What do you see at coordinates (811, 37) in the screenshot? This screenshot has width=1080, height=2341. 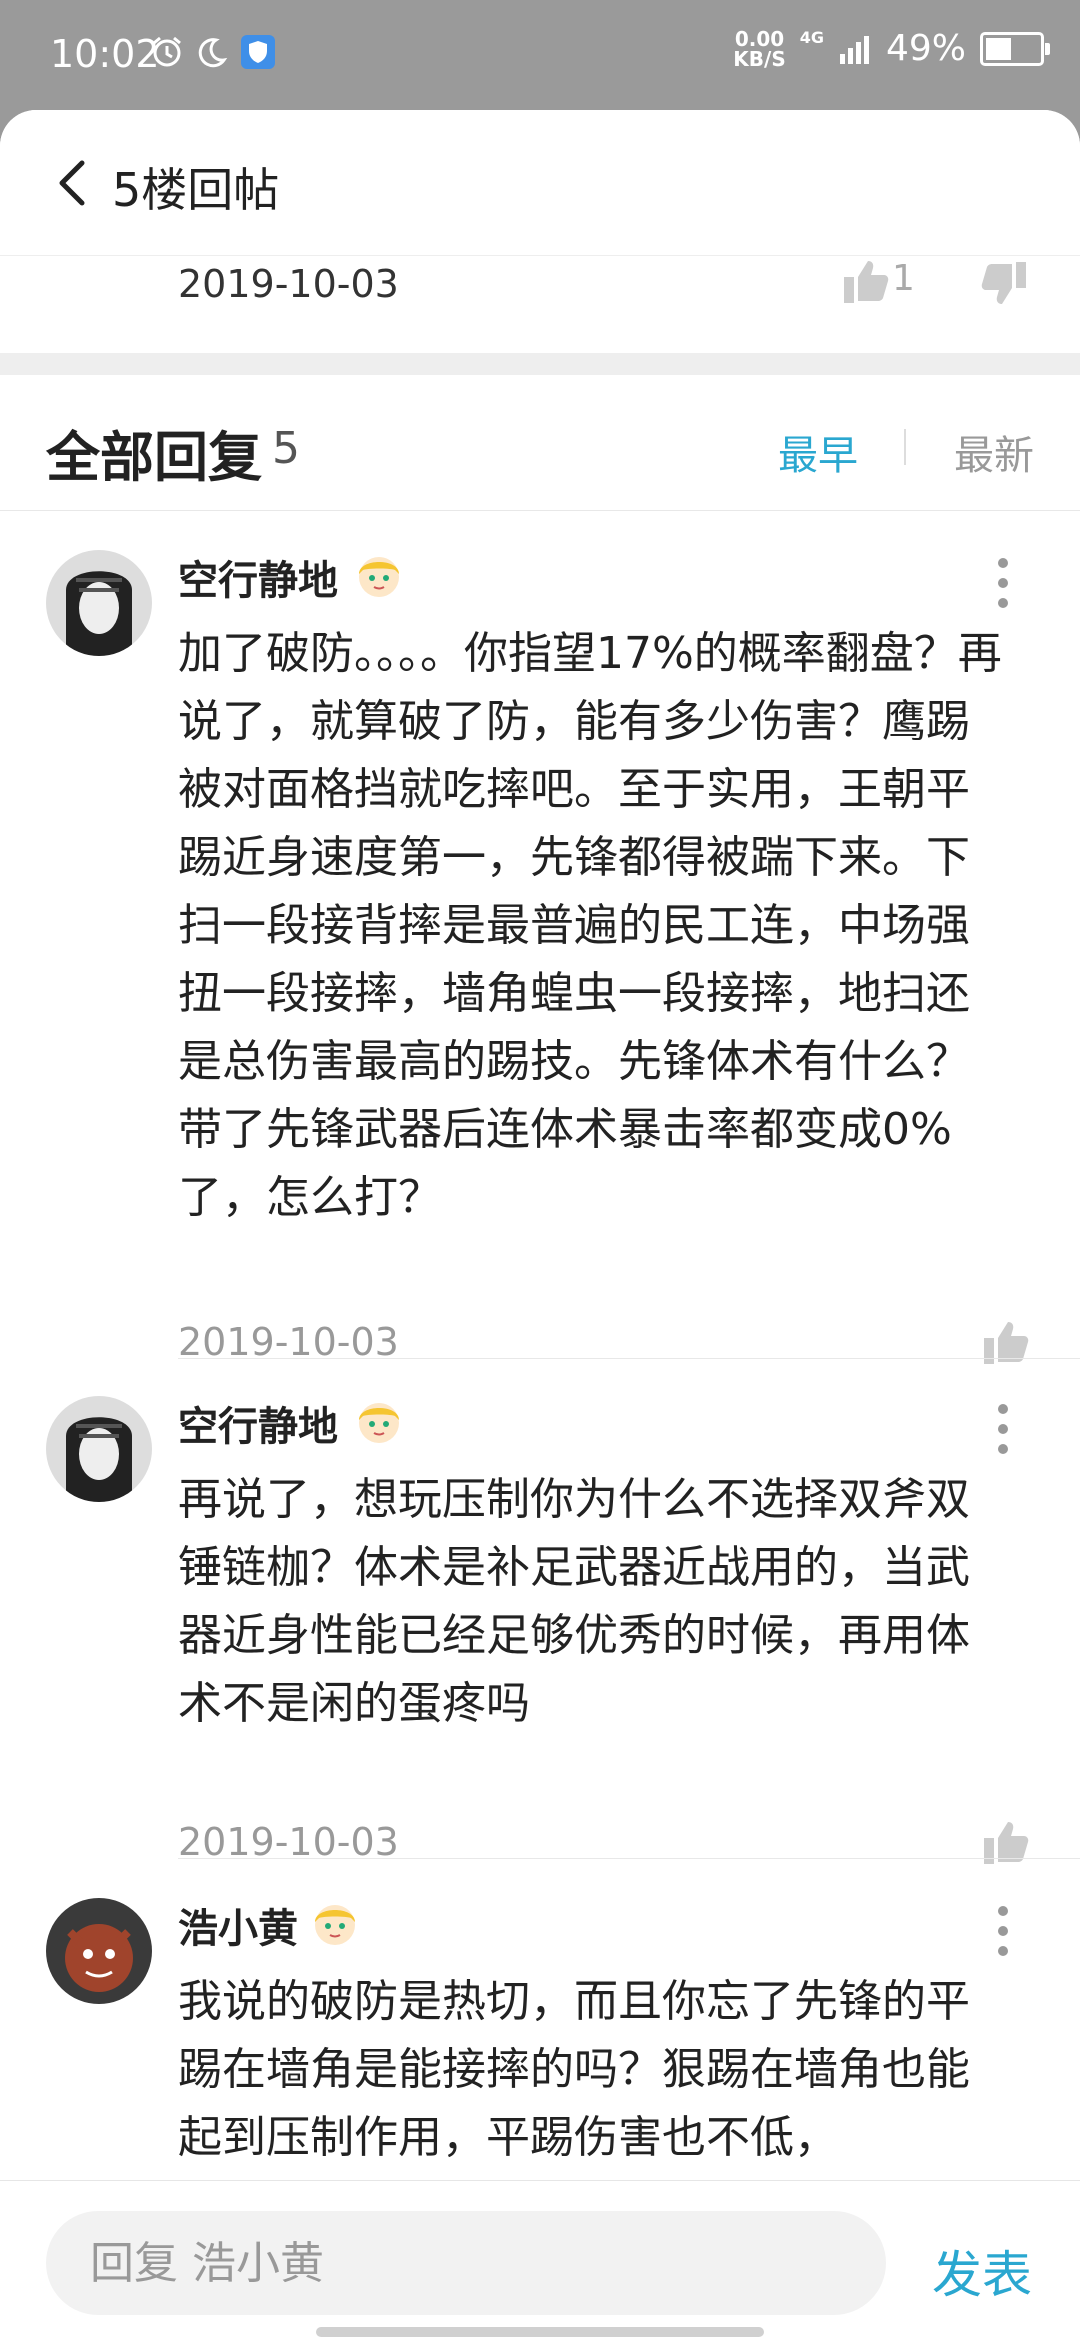 I see `network-type: 4G` at bounding box center [811, 37].